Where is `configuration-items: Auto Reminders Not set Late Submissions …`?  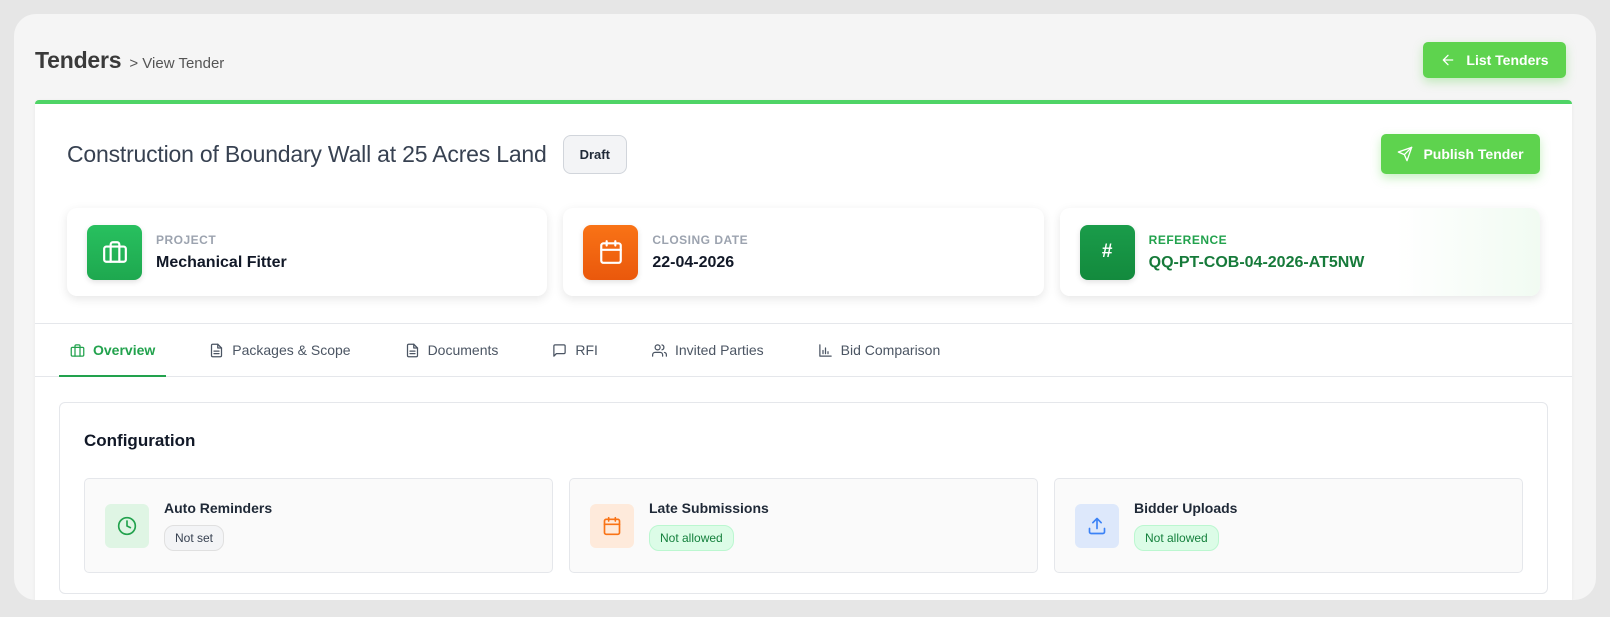
configuration-items: Auto Reminders Not set Late Submissions … is located at coordinates (803, 525).